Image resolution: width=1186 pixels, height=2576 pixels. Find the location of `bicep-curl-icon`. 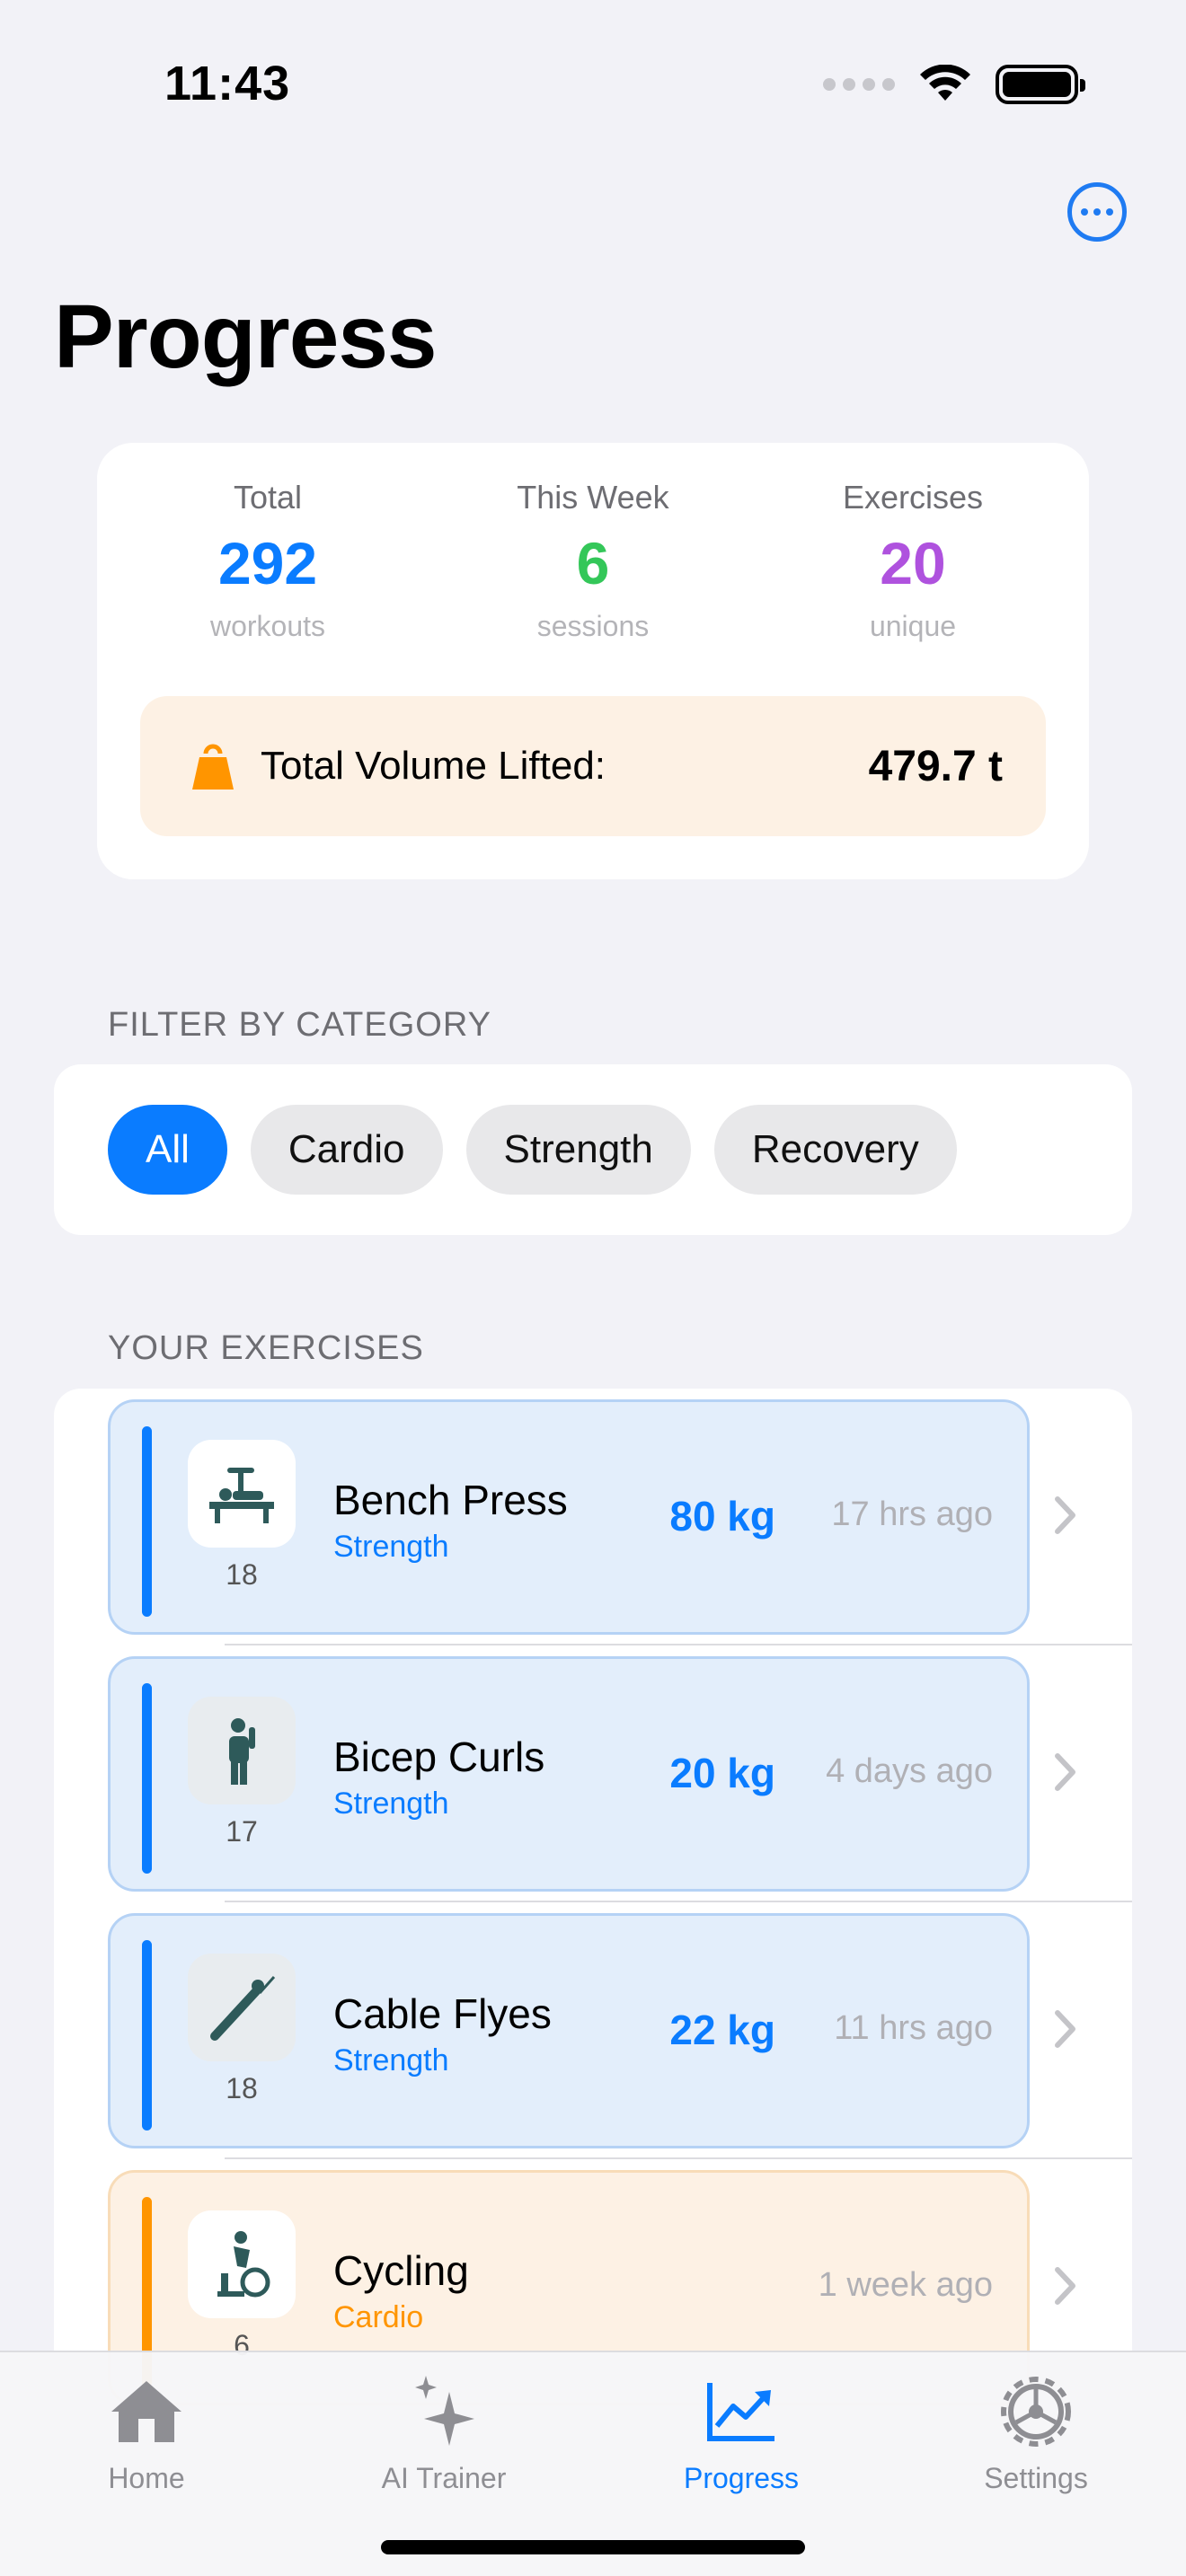

bicep-curl-icon is located at coordinates (242, 1750).